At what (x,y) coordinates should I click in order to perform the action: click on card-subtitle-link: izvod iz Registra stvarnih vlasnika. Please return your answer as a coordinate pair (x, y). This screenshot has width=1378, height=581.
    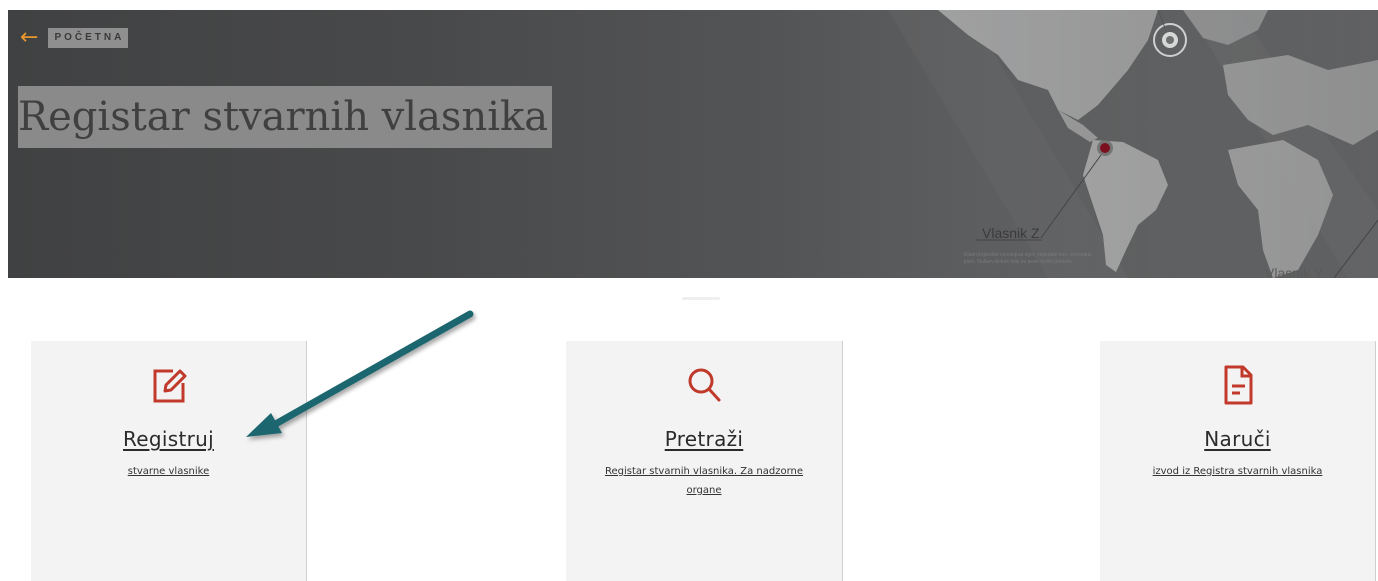
    Looking at the image, I should click on (1237, 471).